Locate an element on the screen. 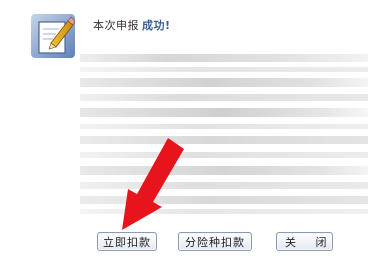 The width and height of the screenshot is (368, 256). notepad-pencil-icon is located at coordinates (53, 36).